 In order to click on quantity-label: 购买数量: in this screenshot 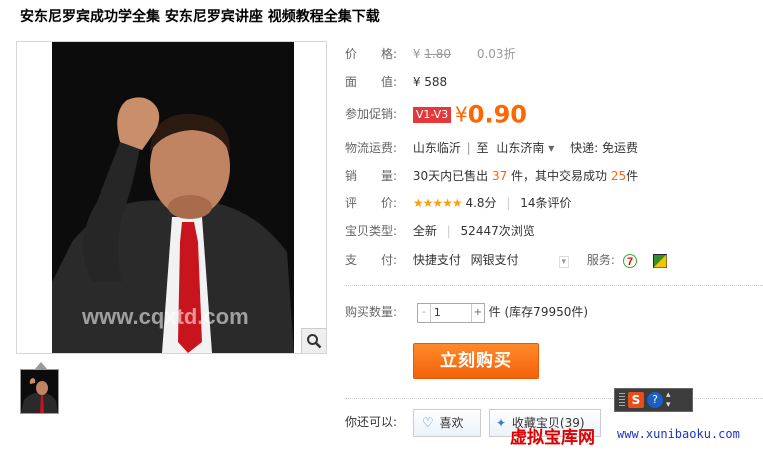, I will do `click(371, 312)`.